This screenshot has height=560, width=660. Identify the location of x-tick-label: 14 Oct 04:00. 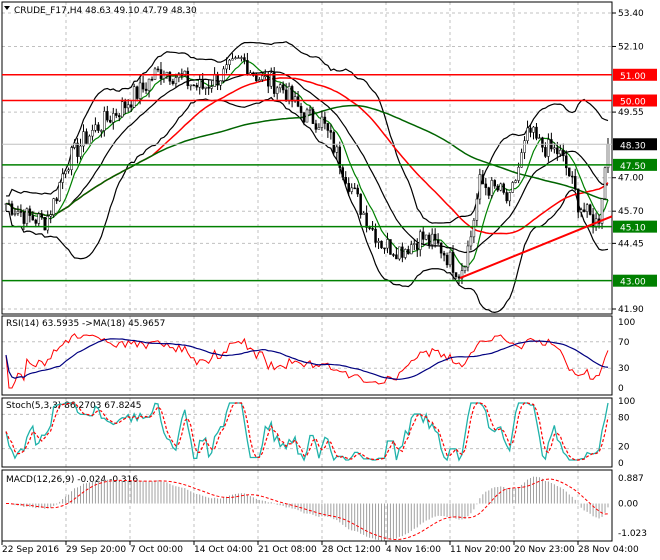
(223, 550).